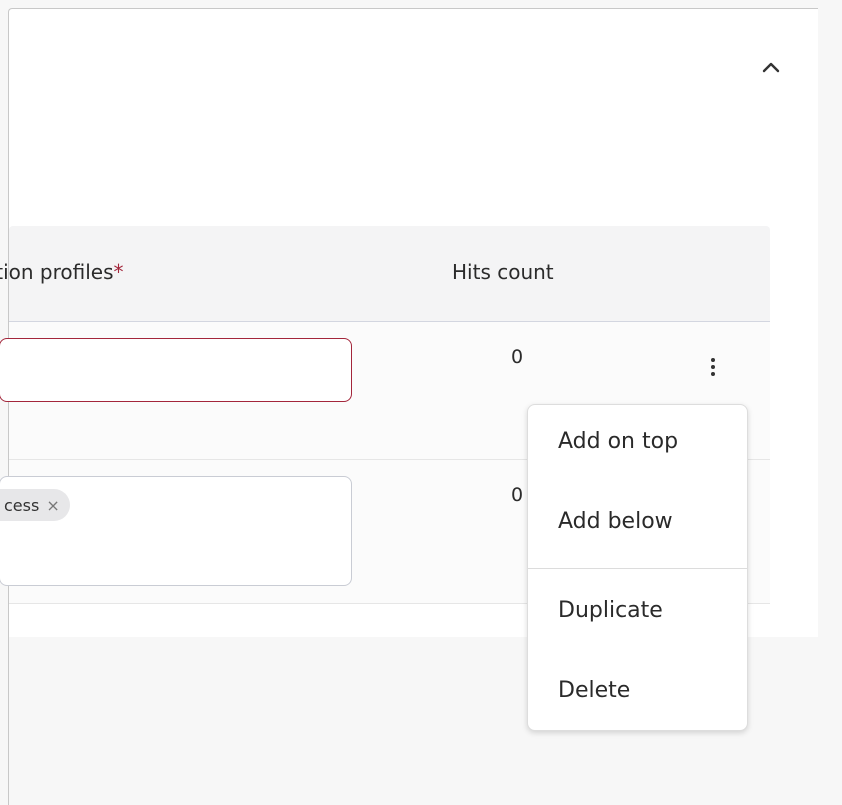 The height and width of the screenshot is (805, 842). I want to click on menu-item-delete: Delete, so click(594, 690).